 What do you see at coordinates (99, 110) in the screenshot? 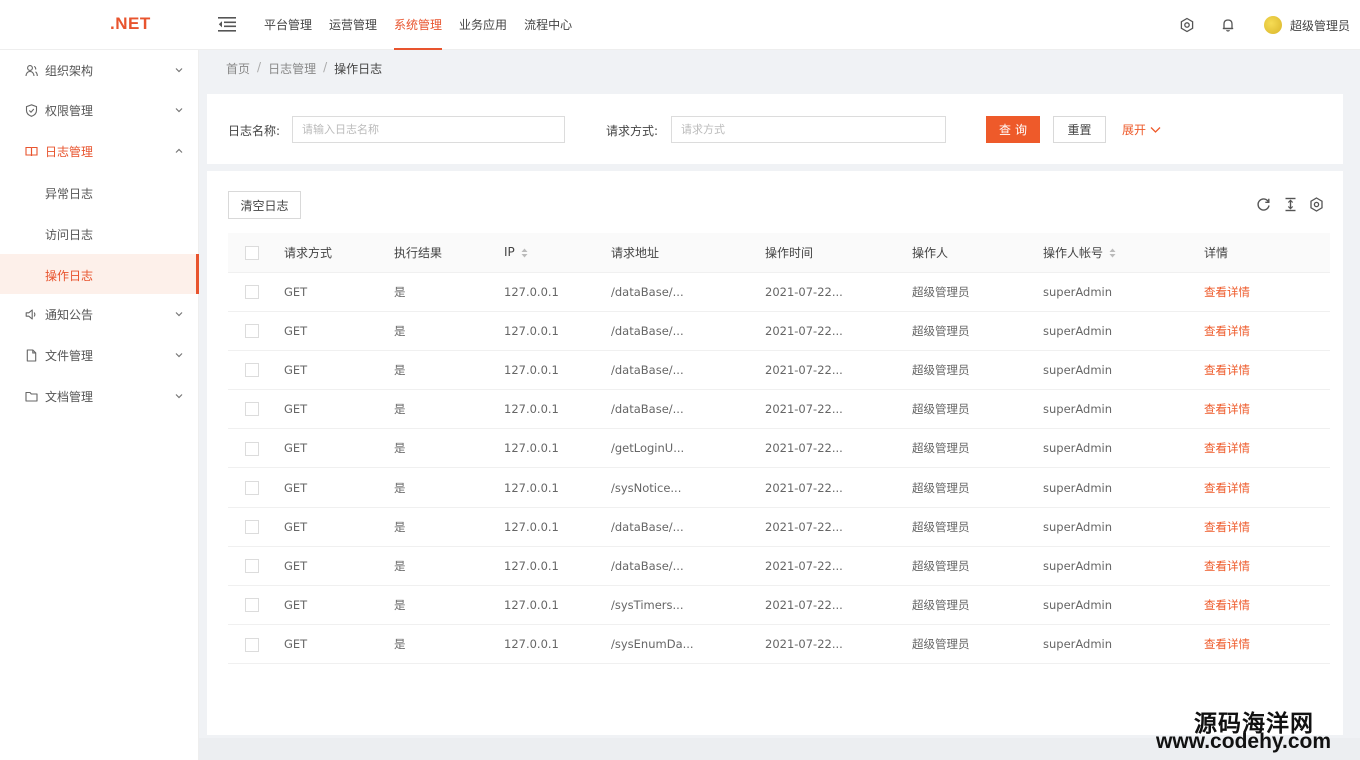
I see `sidebar-item-permissions: 权限管理` at bounding box center [99, 110].